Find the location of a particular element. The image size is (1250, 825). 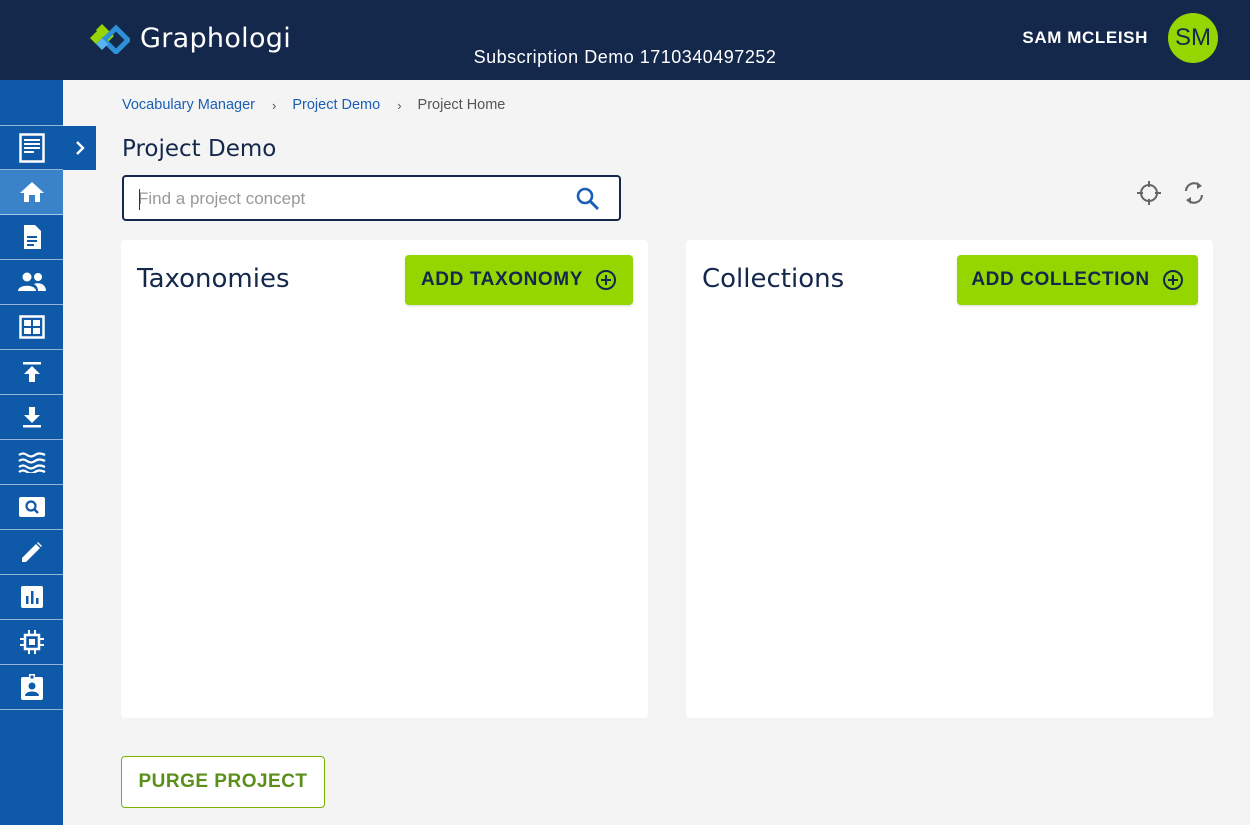

sidebar-item-dashboard is located at coordinates (31, 147).